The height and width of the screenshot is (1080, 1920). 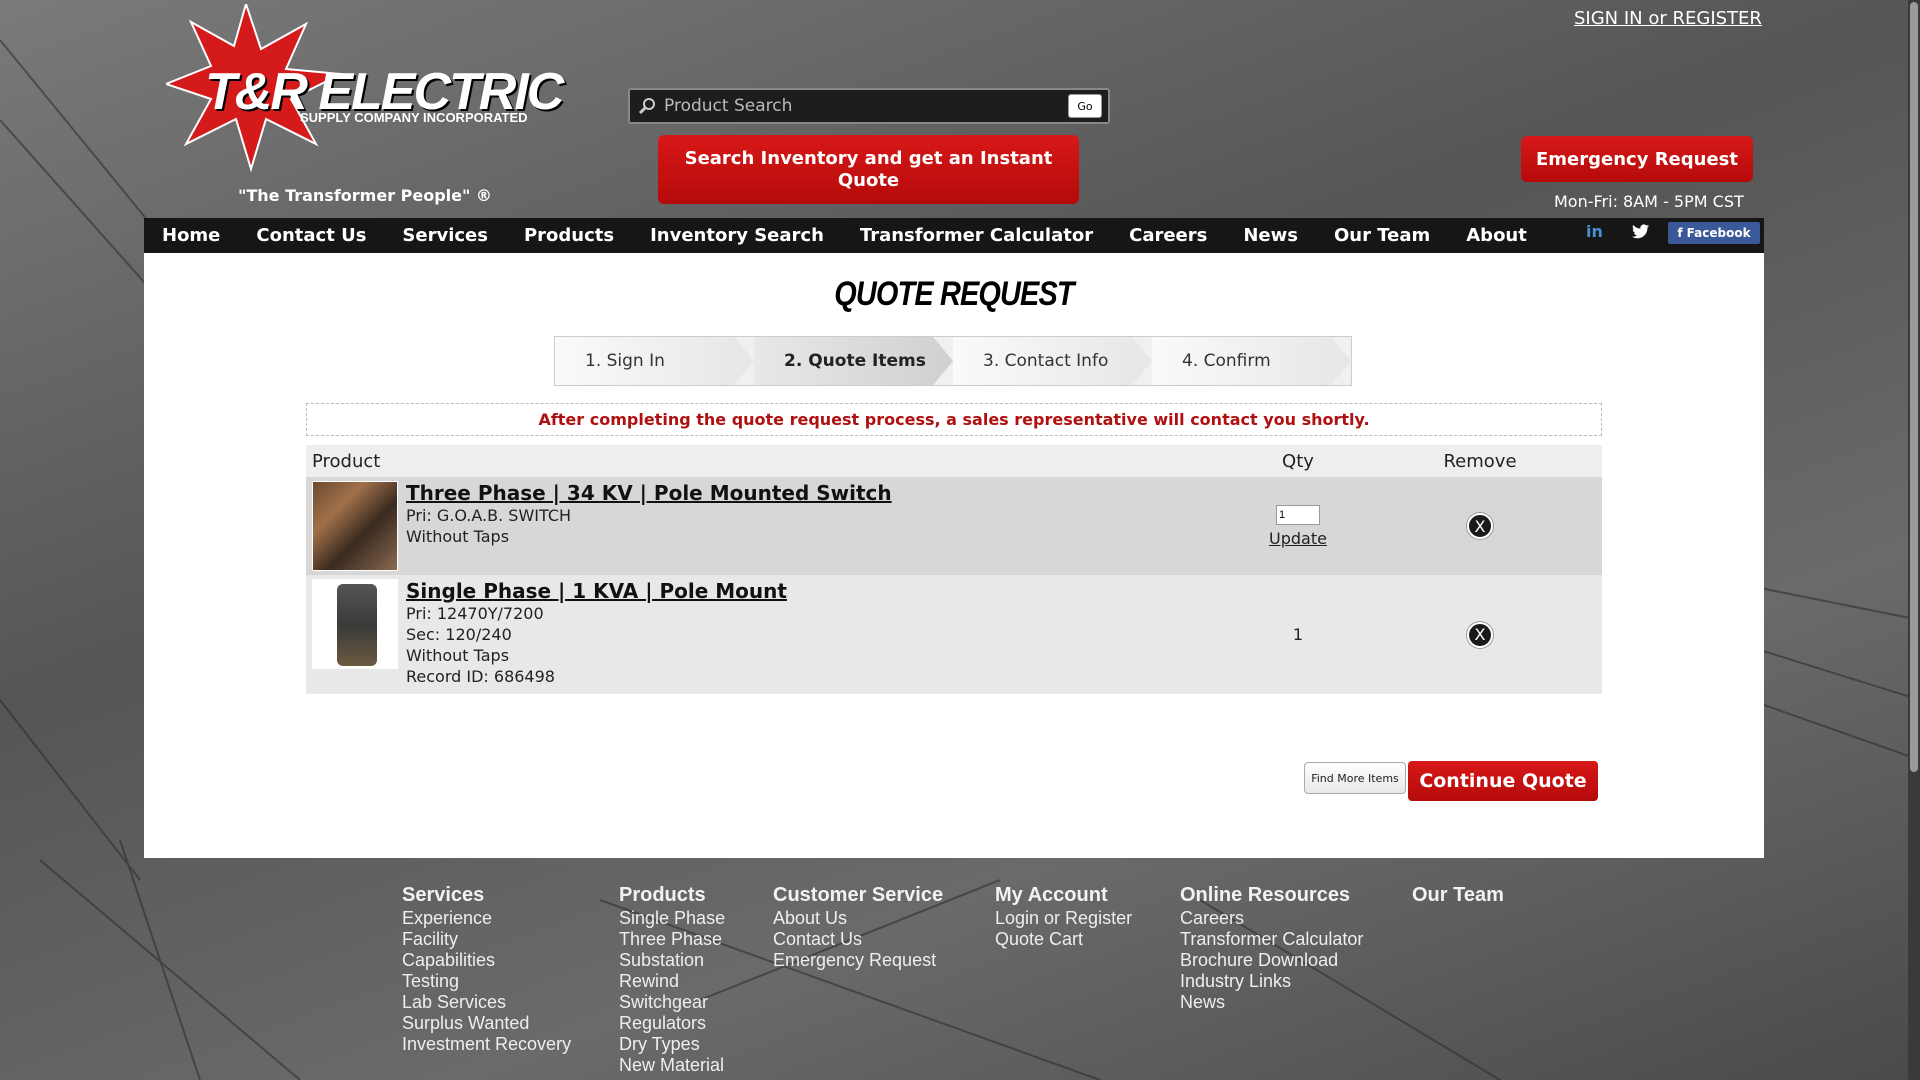 What do you see at coordinates (596, 591) in the screenshot?
I see `product-title-link: Single Phase | 1 KVA | Pole Mount` at bounding box center [596, 591].